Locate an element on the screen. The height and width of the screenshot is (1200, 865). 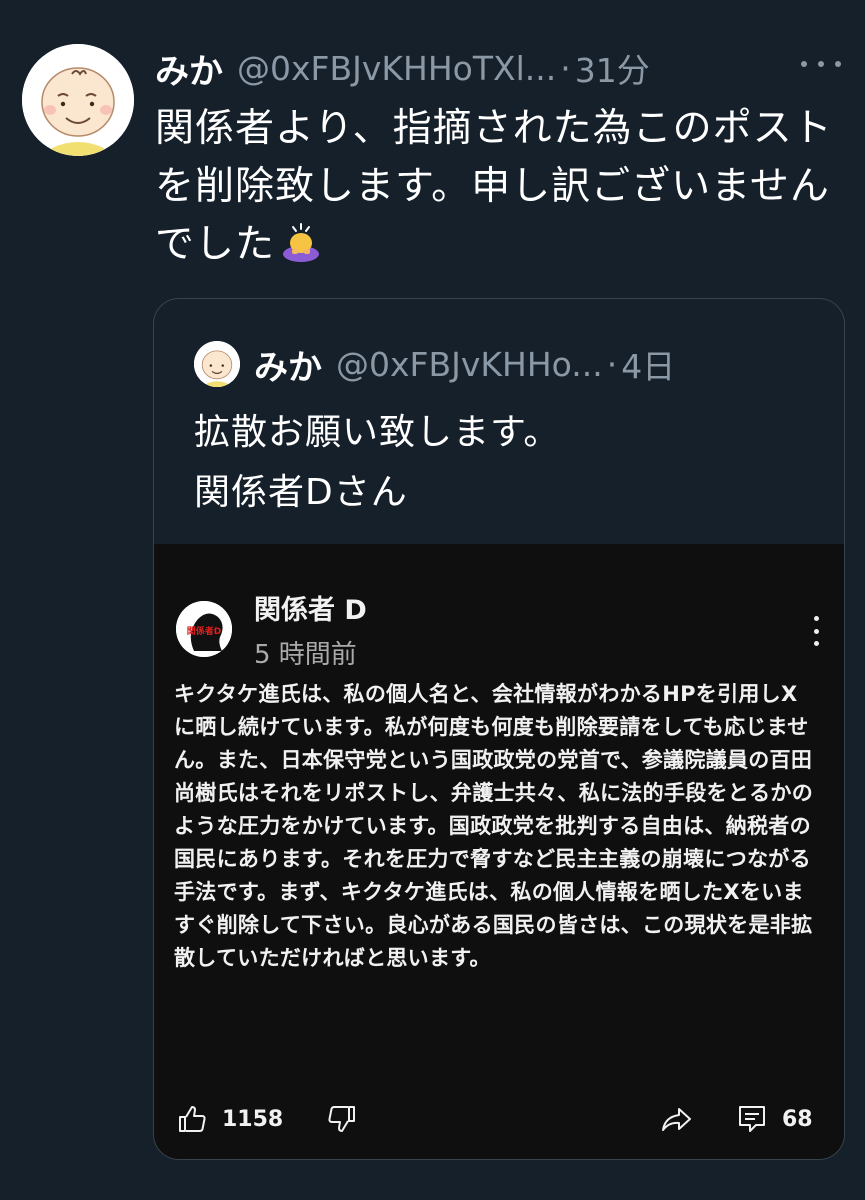
vertical-more-icon is located at coordinates (817, 631).